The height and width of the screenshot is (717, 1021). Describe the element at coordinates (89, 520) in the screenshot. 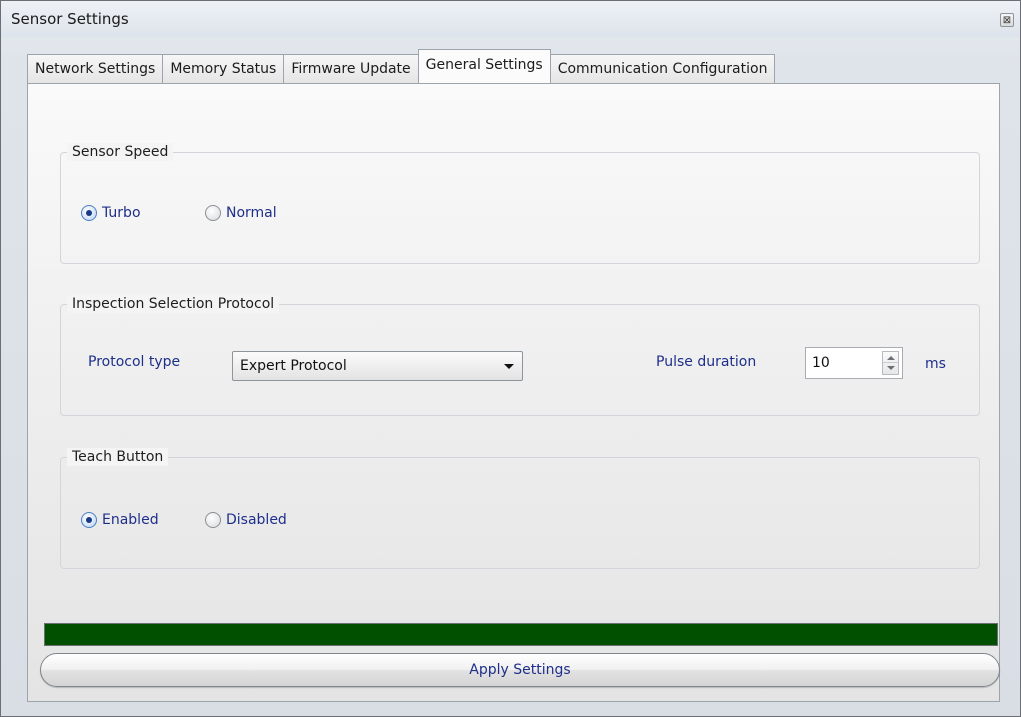

I see `enabled-radio-indicator` at that location.